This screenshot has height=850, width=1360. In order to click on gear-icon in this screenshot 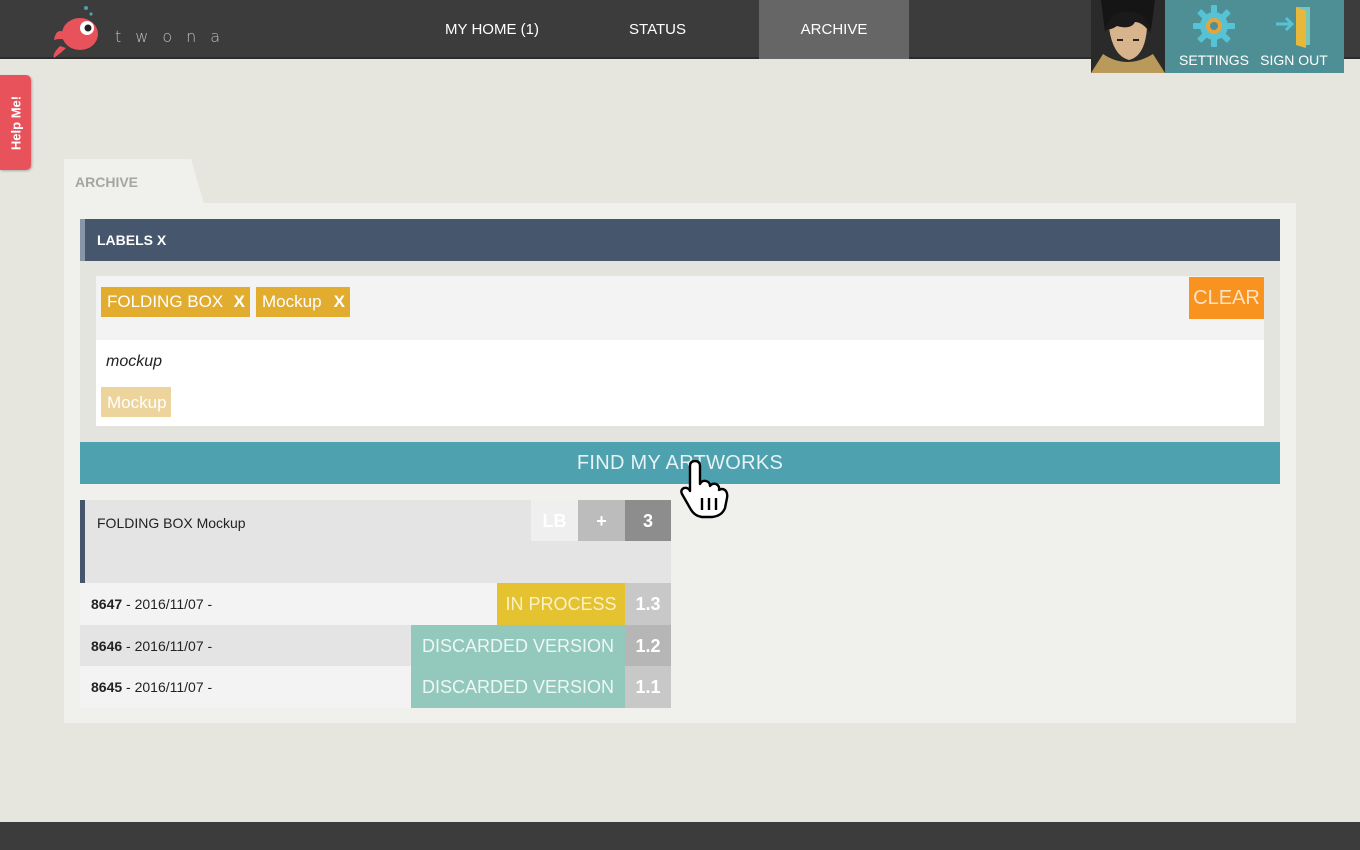, I will do `click(1214, 26)`.